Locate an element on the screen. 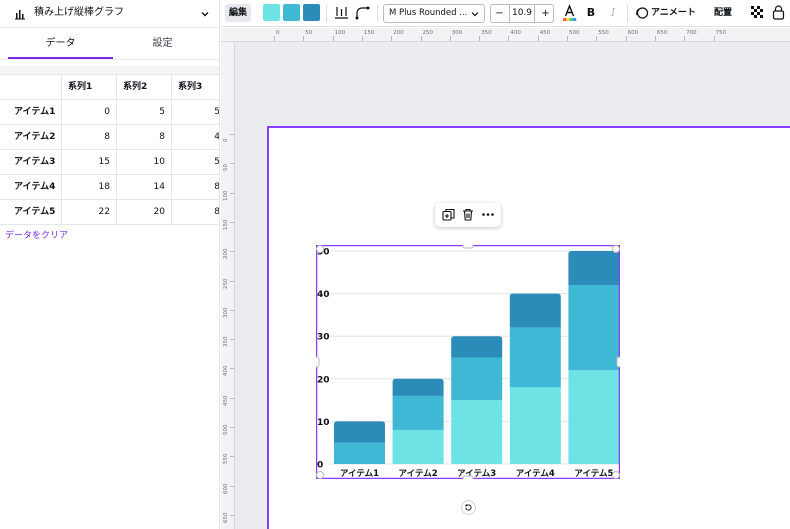 This screenshot has width=790, height=529. ruler-tick-label: 400 is located at coordinates (226, 371).